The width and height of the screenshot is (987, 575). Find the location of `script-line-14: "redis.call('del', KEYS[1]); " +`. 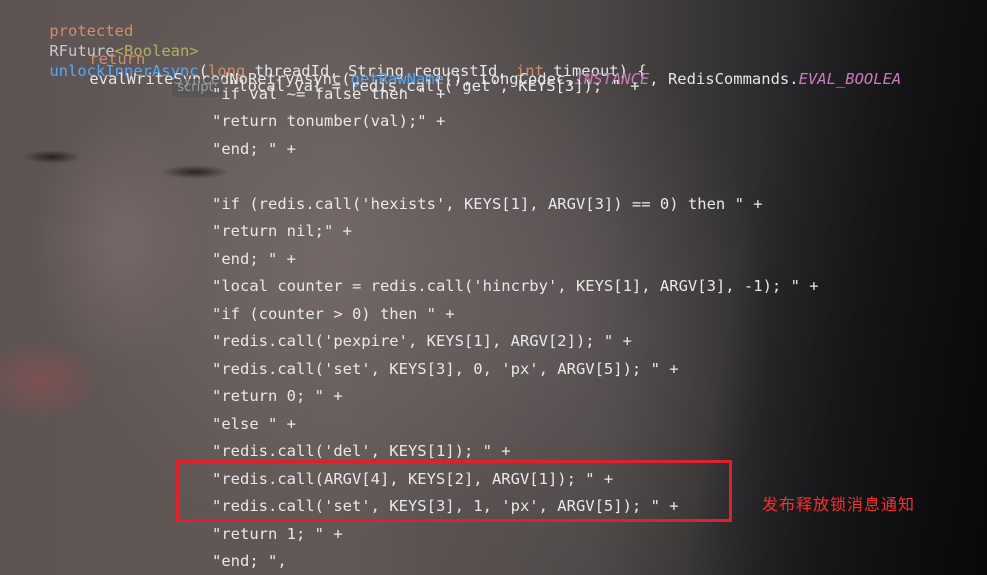

script-line-14: "redis.call('del', KEYS[1]); " + is located at coordinates (361, 451).